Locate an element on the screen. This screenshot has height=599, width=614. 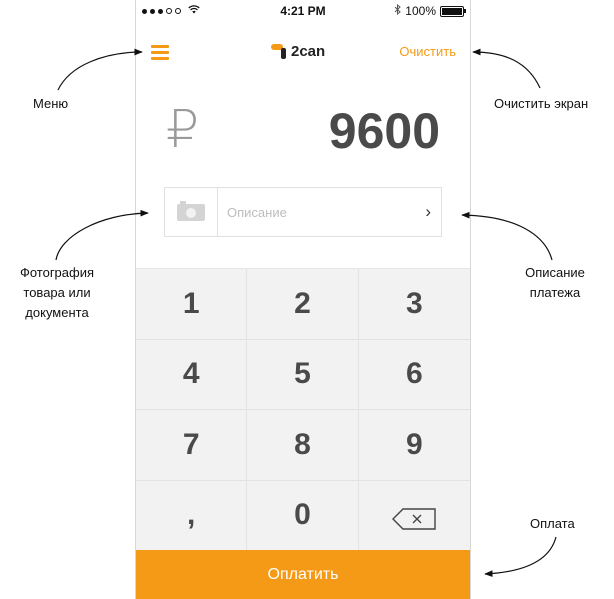
description-placeholder: Описание is located at coordinates (257, 212).